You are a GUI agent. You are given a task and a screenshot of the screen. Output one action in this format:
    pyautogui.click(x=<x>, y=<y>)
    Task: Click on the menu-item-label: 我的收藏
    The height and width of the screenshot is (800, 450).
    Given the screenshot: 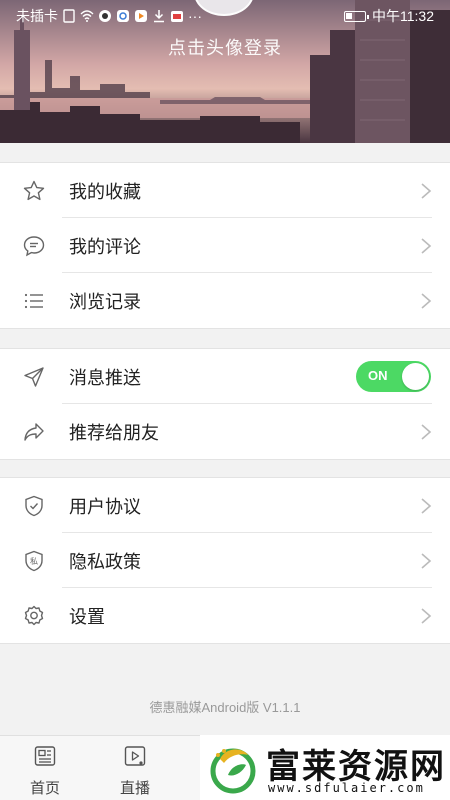 What is the action you would take?
    pyautogui.click(x=105, y=191)
    